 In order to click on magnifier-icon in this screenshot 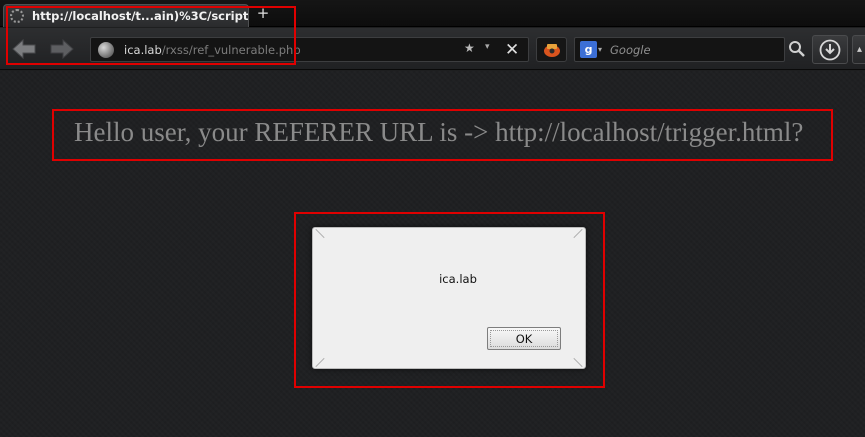, I will do `click(797, 49)`.